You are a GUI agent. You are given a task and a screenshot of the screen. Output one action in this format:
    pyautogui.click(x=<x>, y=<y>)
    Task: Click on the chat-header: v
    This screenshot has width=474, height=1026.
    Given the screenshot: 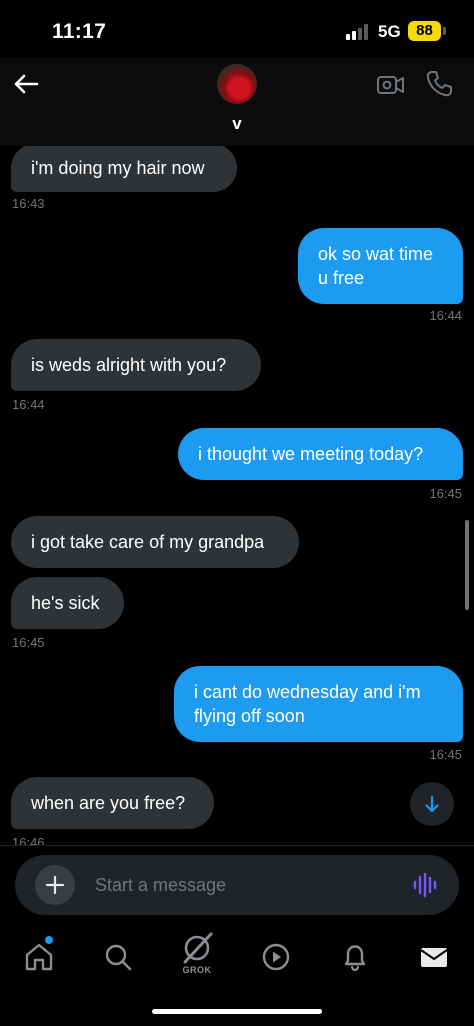 What is the action you would take?
    pyautogui.click(x=237, y=102)
    